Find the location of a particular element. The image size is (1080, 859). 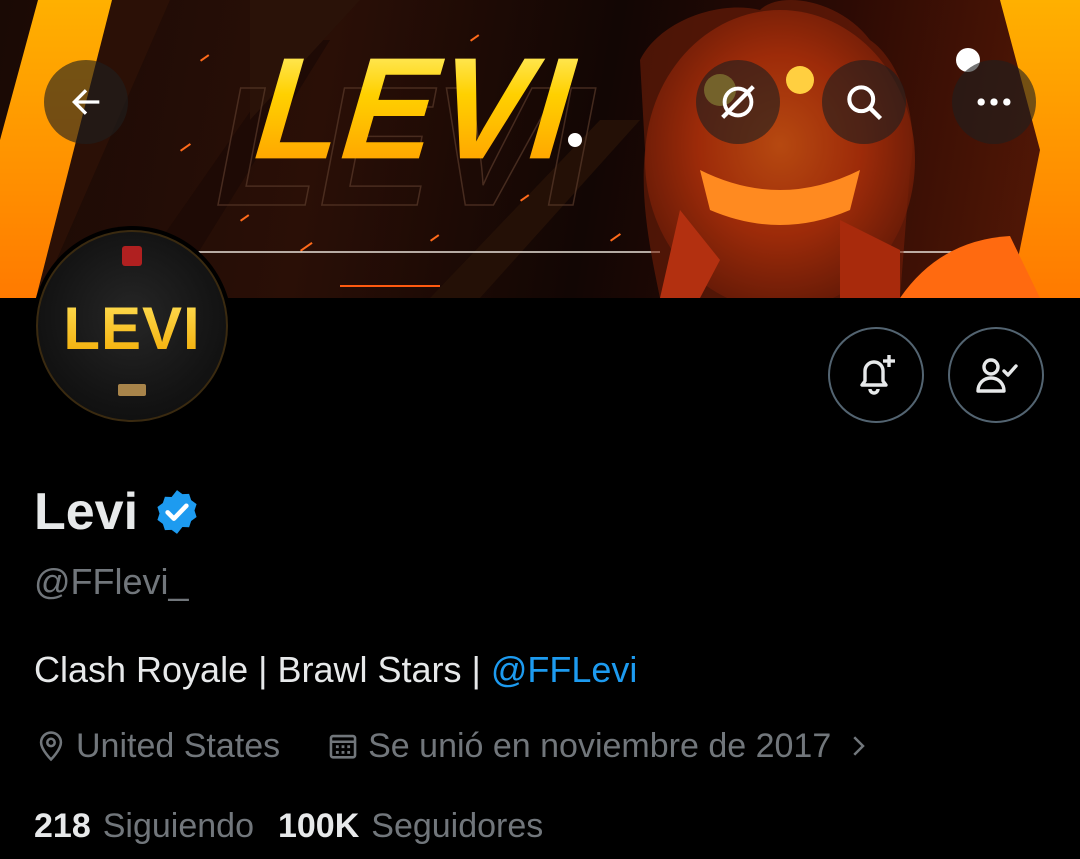

display-name: Levi is located at coordinates (86, 512).